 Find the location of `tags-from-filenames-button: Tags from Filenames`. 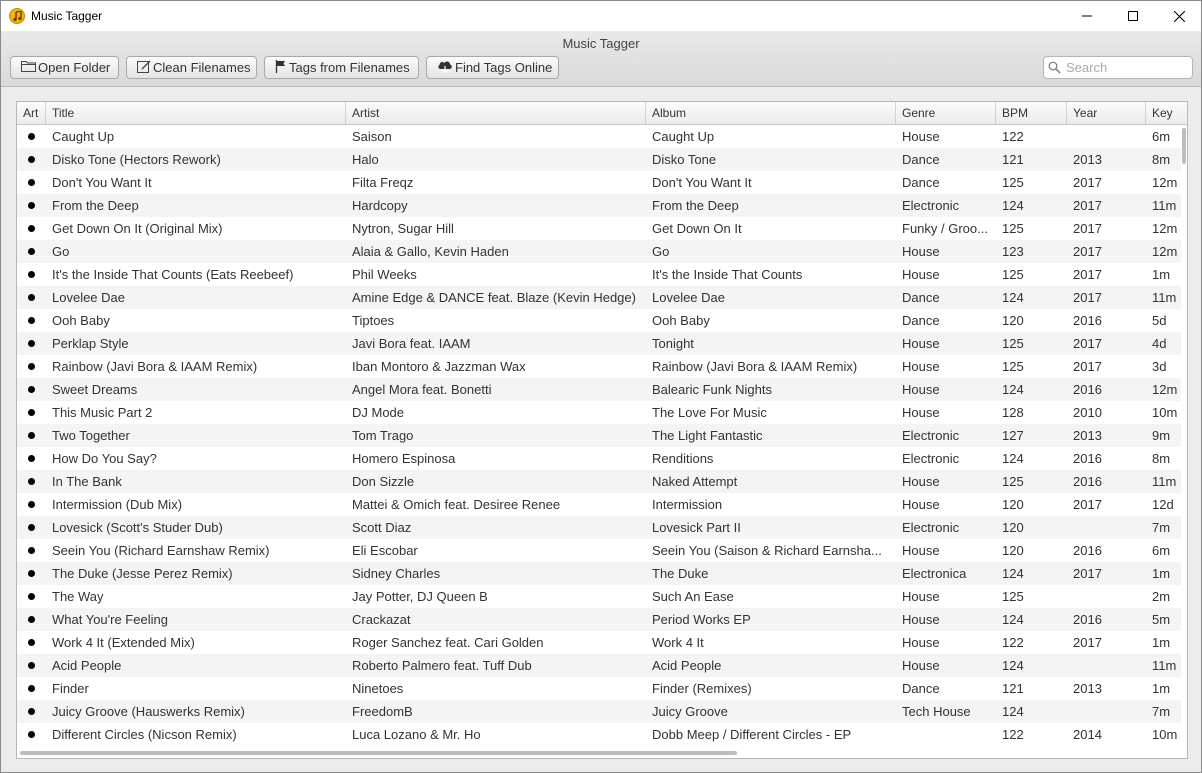

tags-from-filenames-button: Tags from Filenames is located at coordinates (341, 67).